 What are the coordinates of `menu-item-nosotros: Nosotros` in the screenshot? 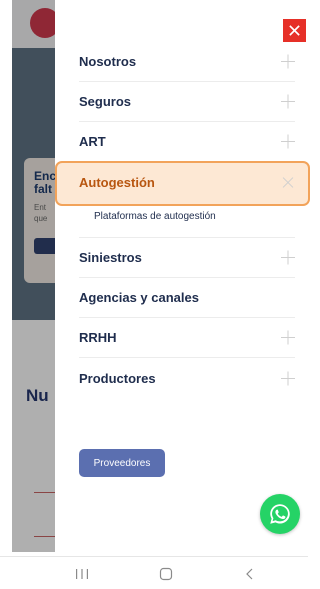 It's located at (187, 62).